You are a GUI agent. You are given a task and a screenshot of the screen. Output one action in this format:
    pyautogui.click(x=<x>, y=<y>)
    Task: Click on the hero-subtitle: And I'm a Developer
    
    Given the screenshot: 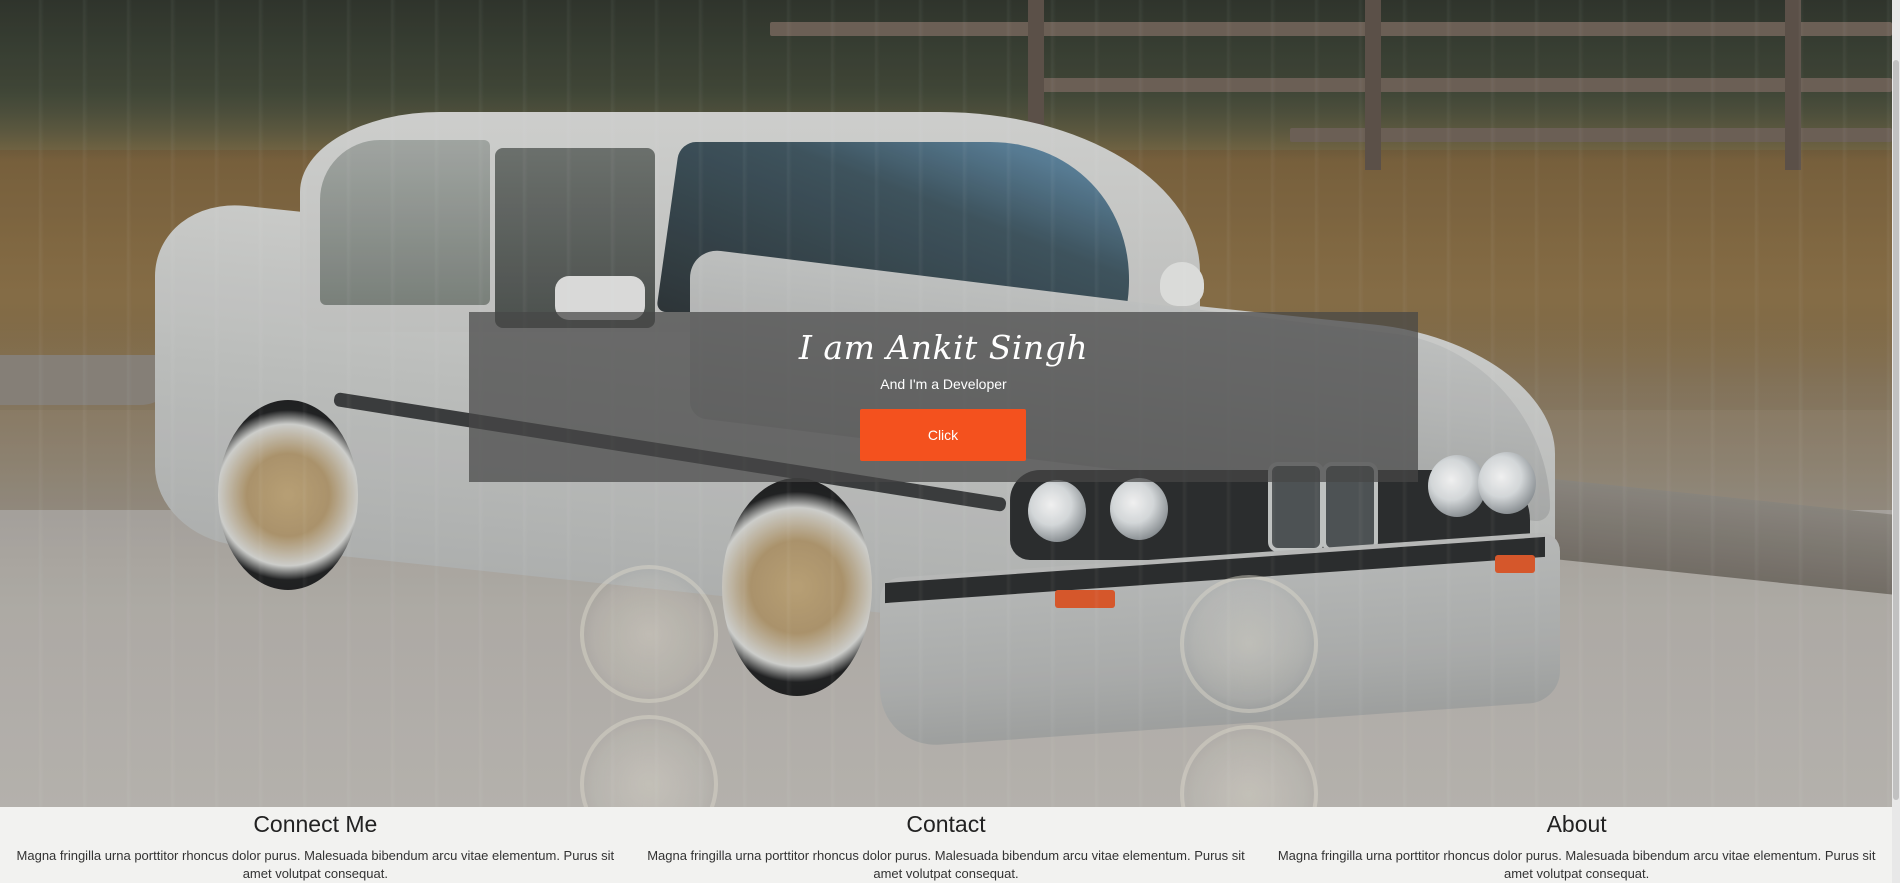 What is the action you would take?
    pyautogui.click(x=943, y=384)
    